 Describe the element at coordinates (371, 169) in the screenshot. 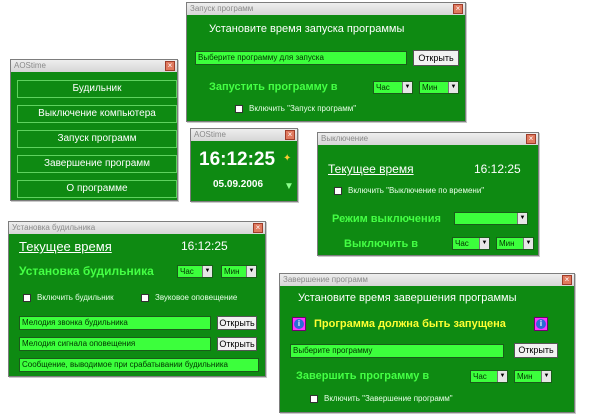

I see `shutdown-current-label: Текущее время` at that location.